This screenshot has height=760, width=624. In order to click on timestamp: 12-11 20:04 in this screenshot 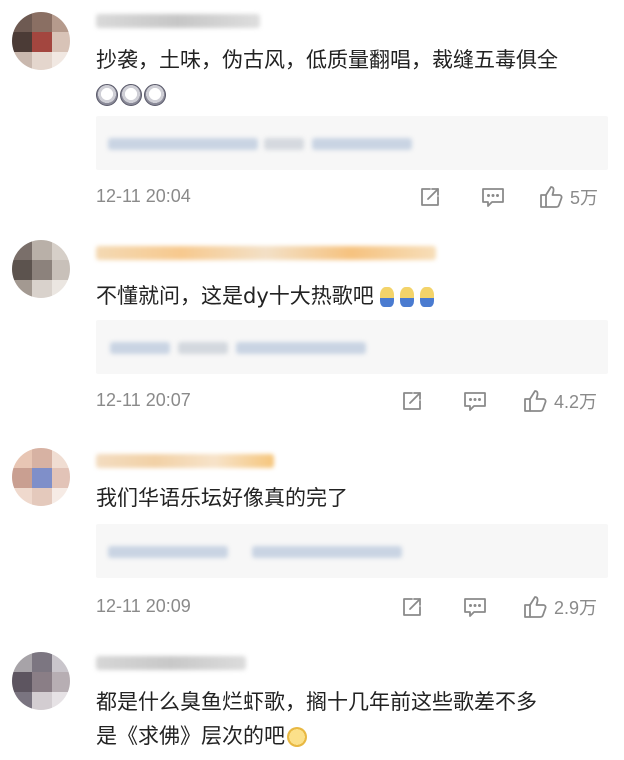, I will do `click(143, 196)`.